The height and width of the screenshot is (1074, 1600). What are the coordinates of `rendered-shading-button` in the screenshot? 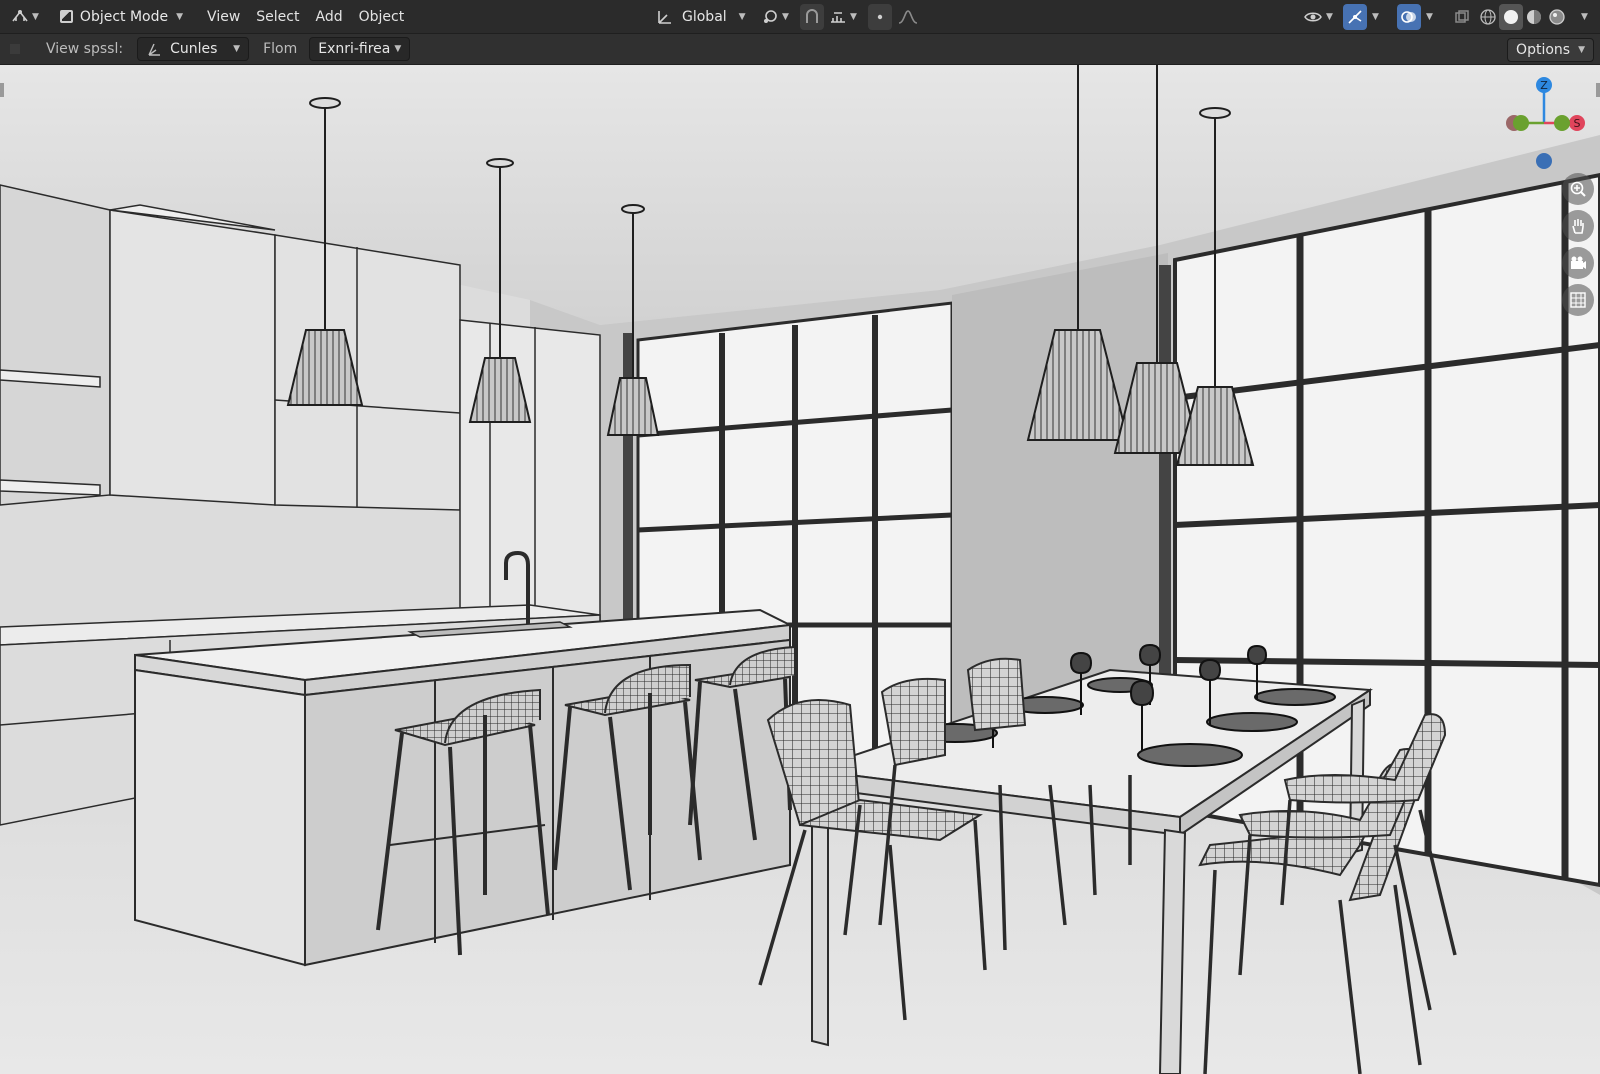 It's located at (1557, 17).